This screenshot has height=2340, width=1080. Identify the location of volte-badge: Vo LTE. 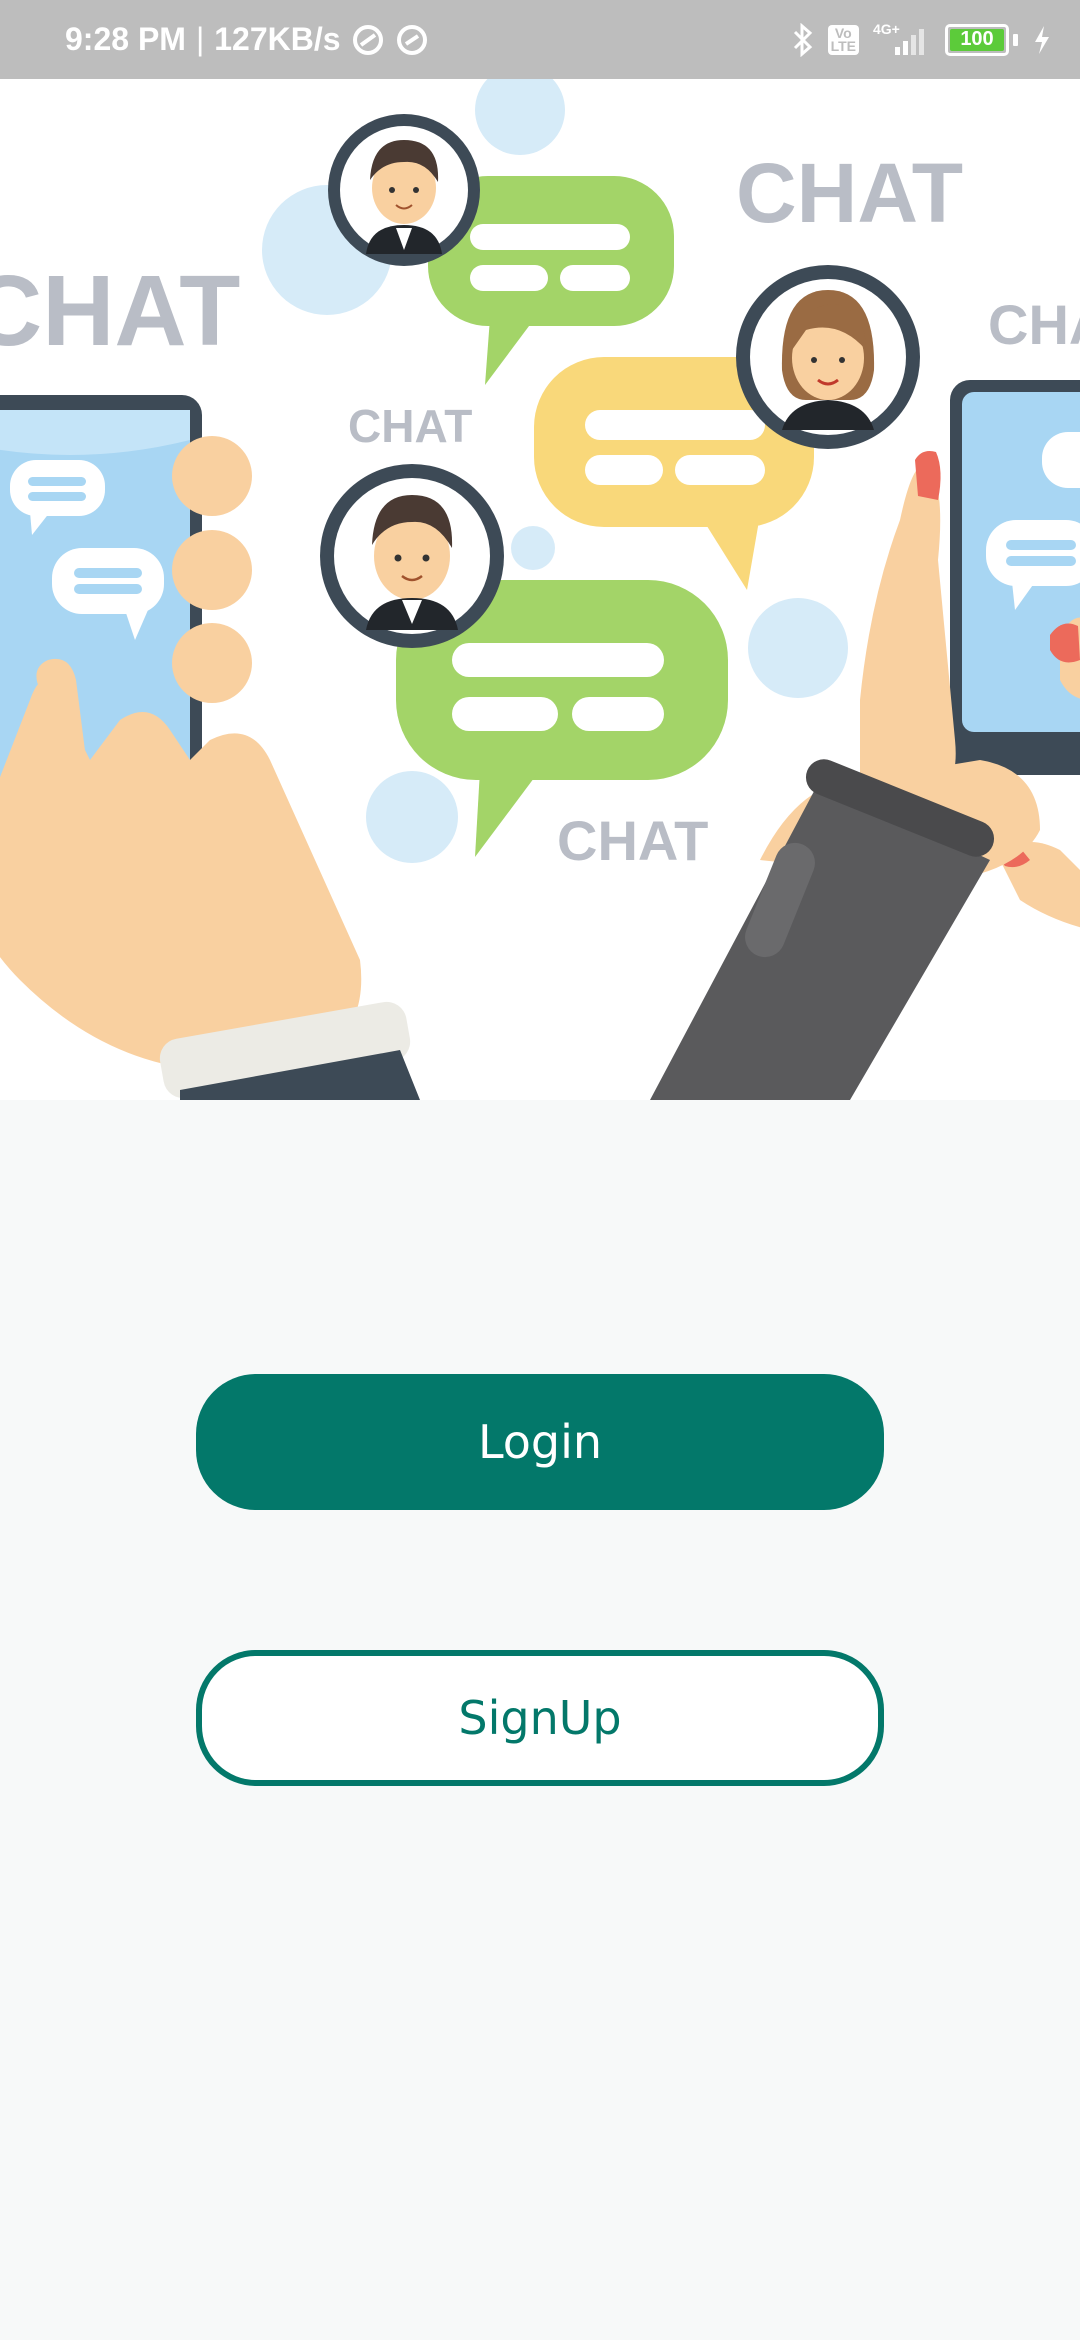
(843, 39).